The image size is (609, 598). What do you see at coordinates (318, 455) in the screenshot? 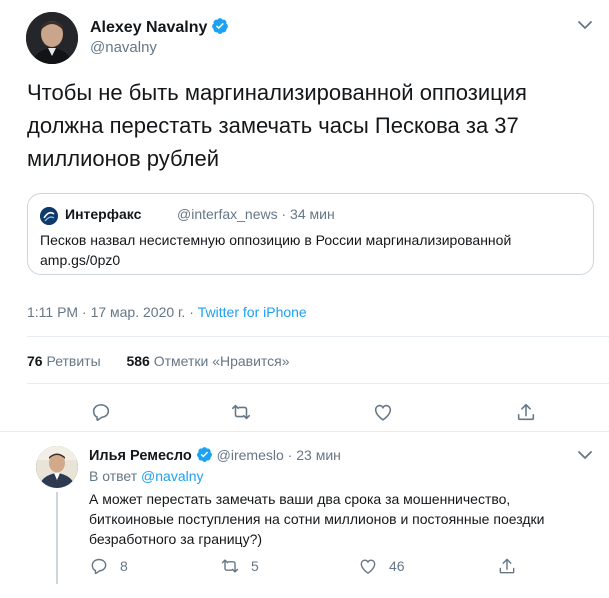
I see `reply-time: 23 мин` at bounding box center [318, 455].